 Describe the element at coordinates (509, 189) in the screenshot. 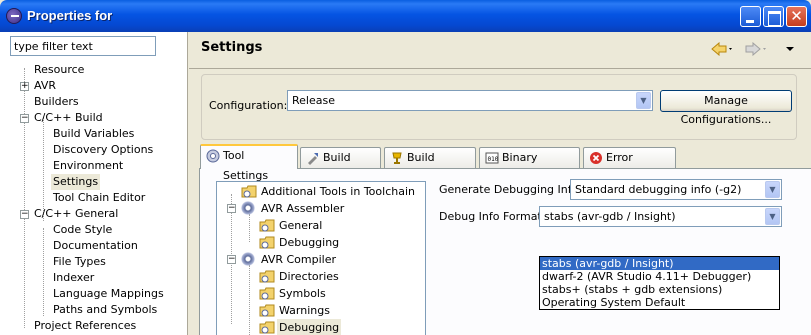

I see `generate-debugging-info-label: Generate Debugging Info` at that location.